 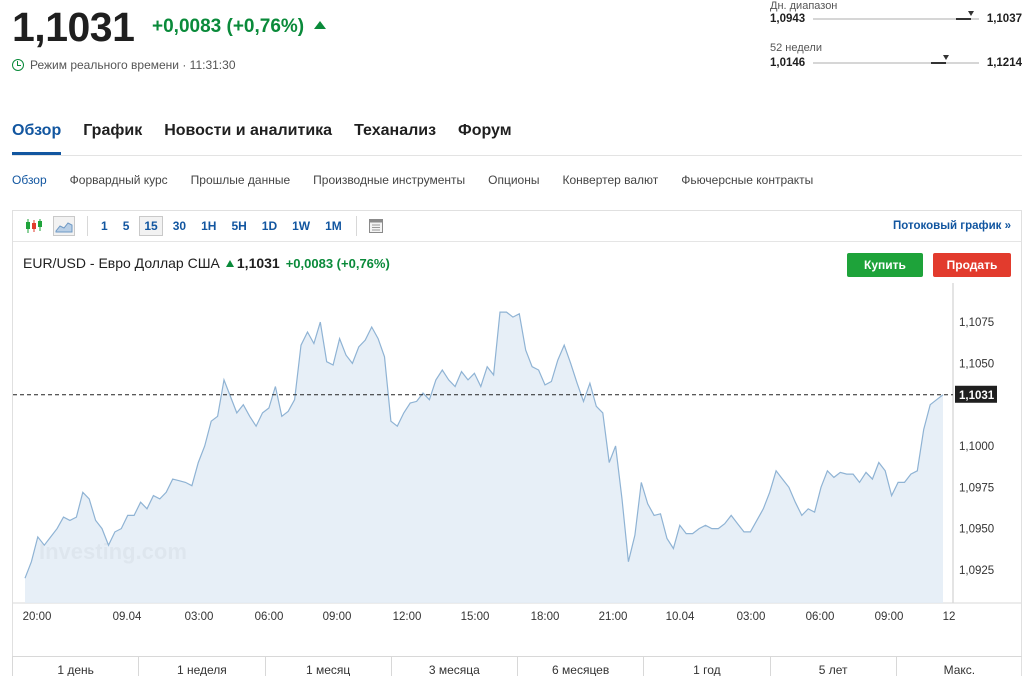 I want to click on y-tick-label: 1,1050, so click(x=976, y=364).